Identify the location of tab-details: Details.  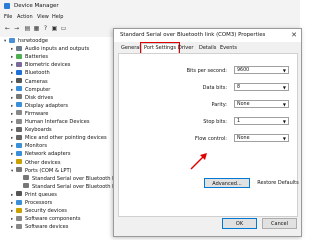
(207, 48).